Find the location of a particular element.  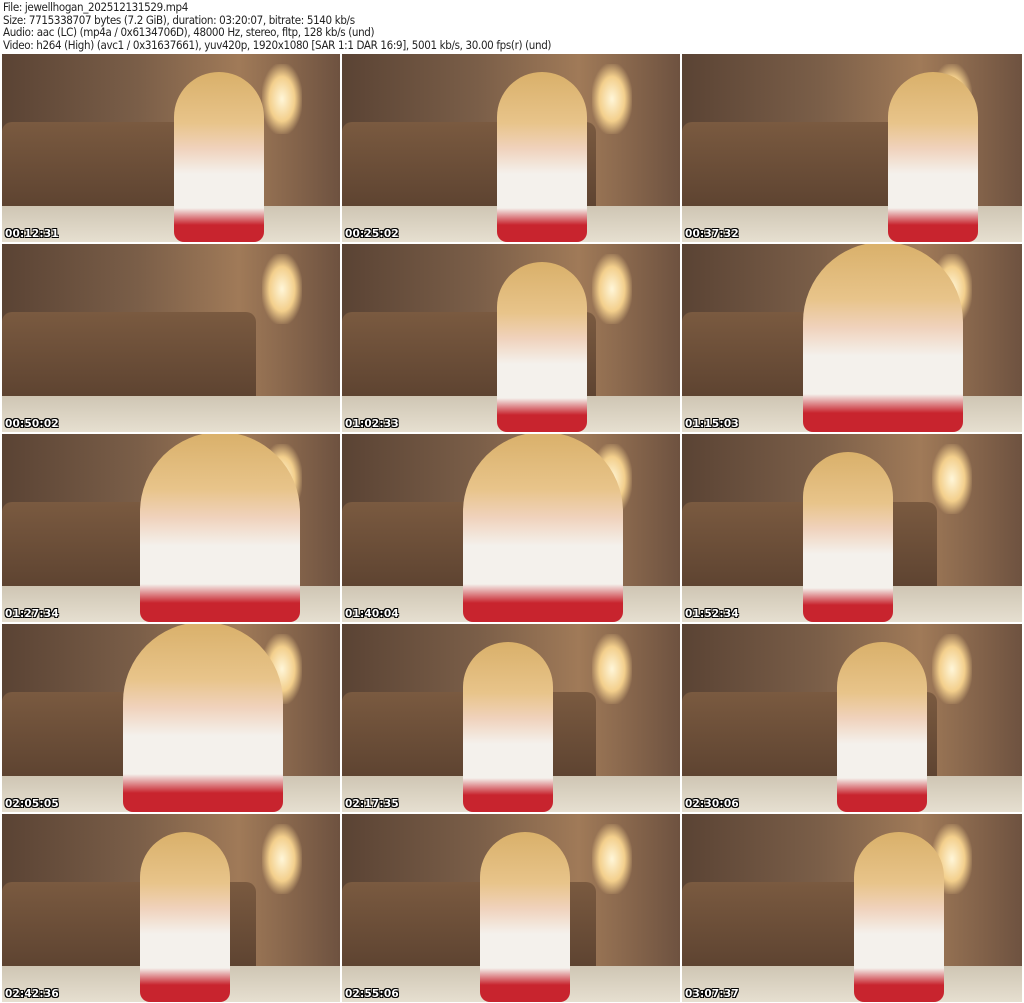

video-thumbnail: 02:05:05 is located at coordinates (171, 718).